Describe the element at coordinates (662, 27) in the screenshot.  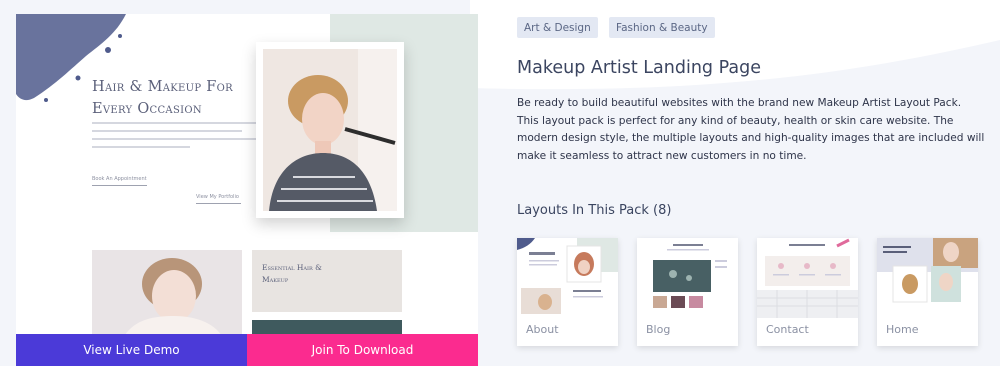
I see `tag-fashion-beauty: Fashion & Beauty` at that location.